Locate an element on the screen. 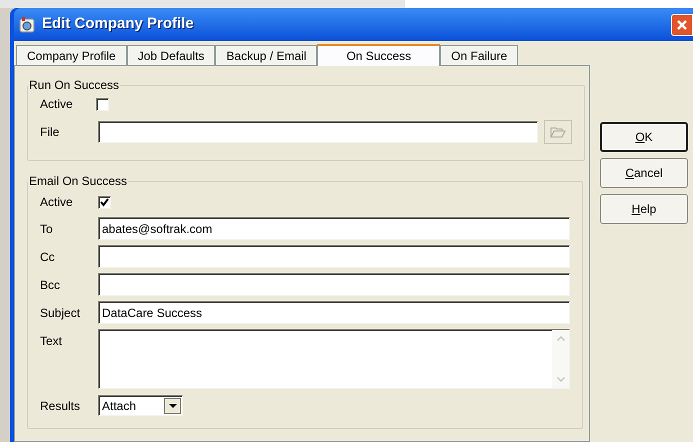 Image resolution: width=693 pixels, height=442 pixels. field-label: File is located at coordinates (50, 132).